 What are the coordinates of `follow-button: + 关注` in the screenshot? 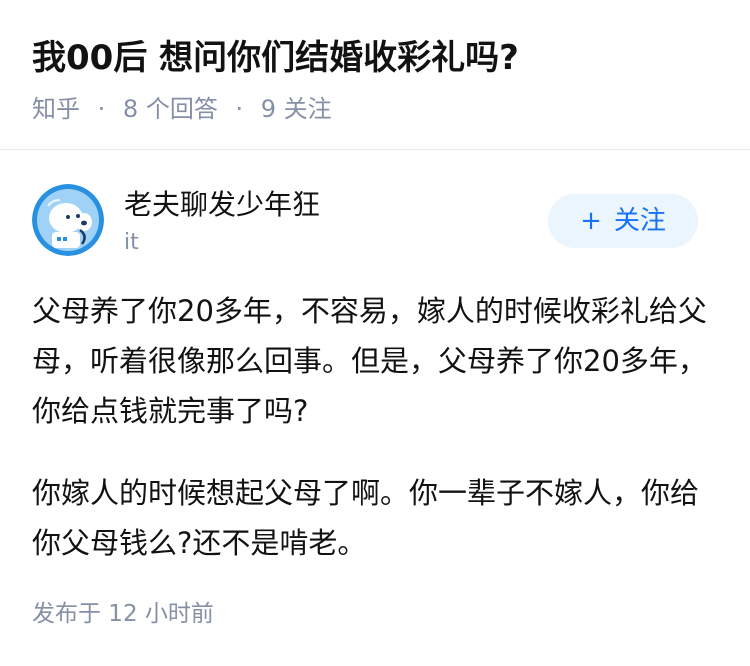 It's located at (623, 221).